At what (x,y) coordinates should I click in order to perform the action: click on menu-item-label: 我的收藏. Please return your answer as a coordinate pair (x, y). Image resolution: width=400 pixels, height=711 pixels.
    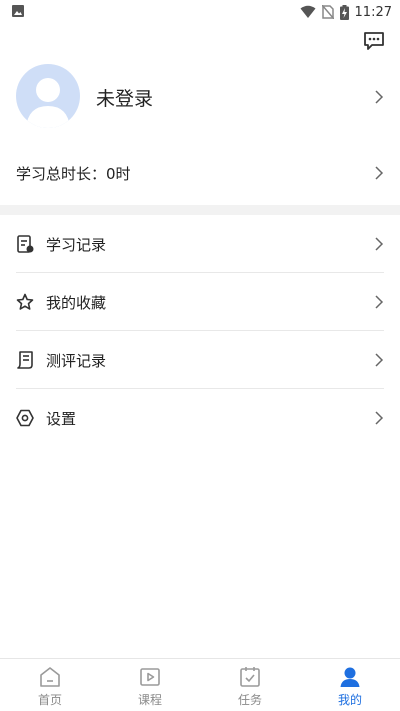
    Looking at the image, I should click on (76, 303).